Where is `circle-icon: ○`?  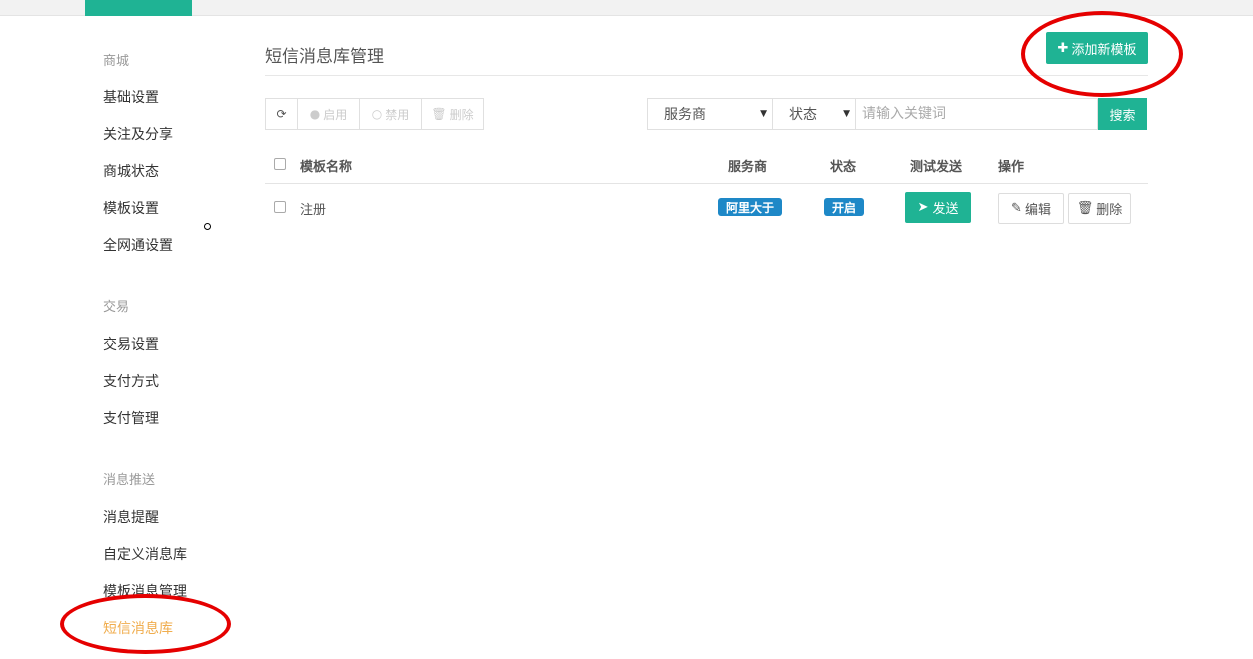
circle-icon: ○ is located at coordinates (377, 114).